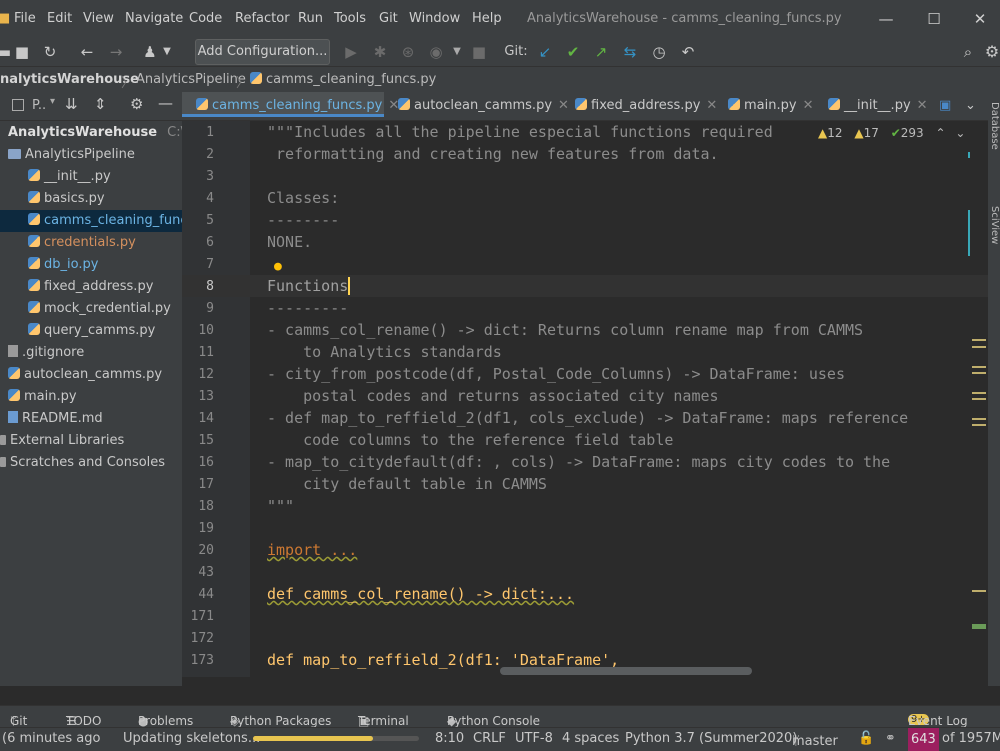  I want to click on tree-item-fixed-address: fixed_address.py, so click(90, 287).